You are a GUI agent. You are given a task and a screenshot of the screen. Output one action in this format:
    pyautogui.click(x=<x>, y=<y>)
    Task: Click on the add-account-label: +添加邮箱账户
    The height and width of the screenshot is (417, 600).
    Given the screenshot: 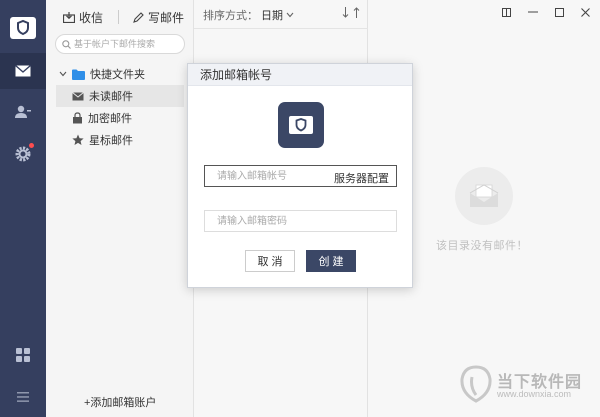 What is the action you would take?
    pyautogui.click(x=120, y=403)
    